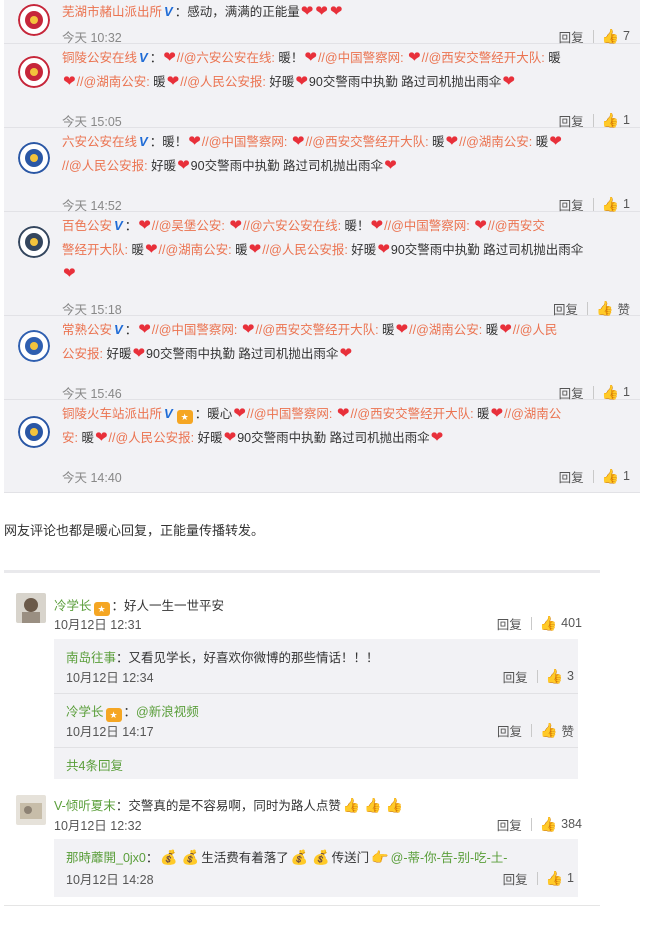 The image size is (654, 928). I want to click on reply-username: 冷学长, so click(85, 712).